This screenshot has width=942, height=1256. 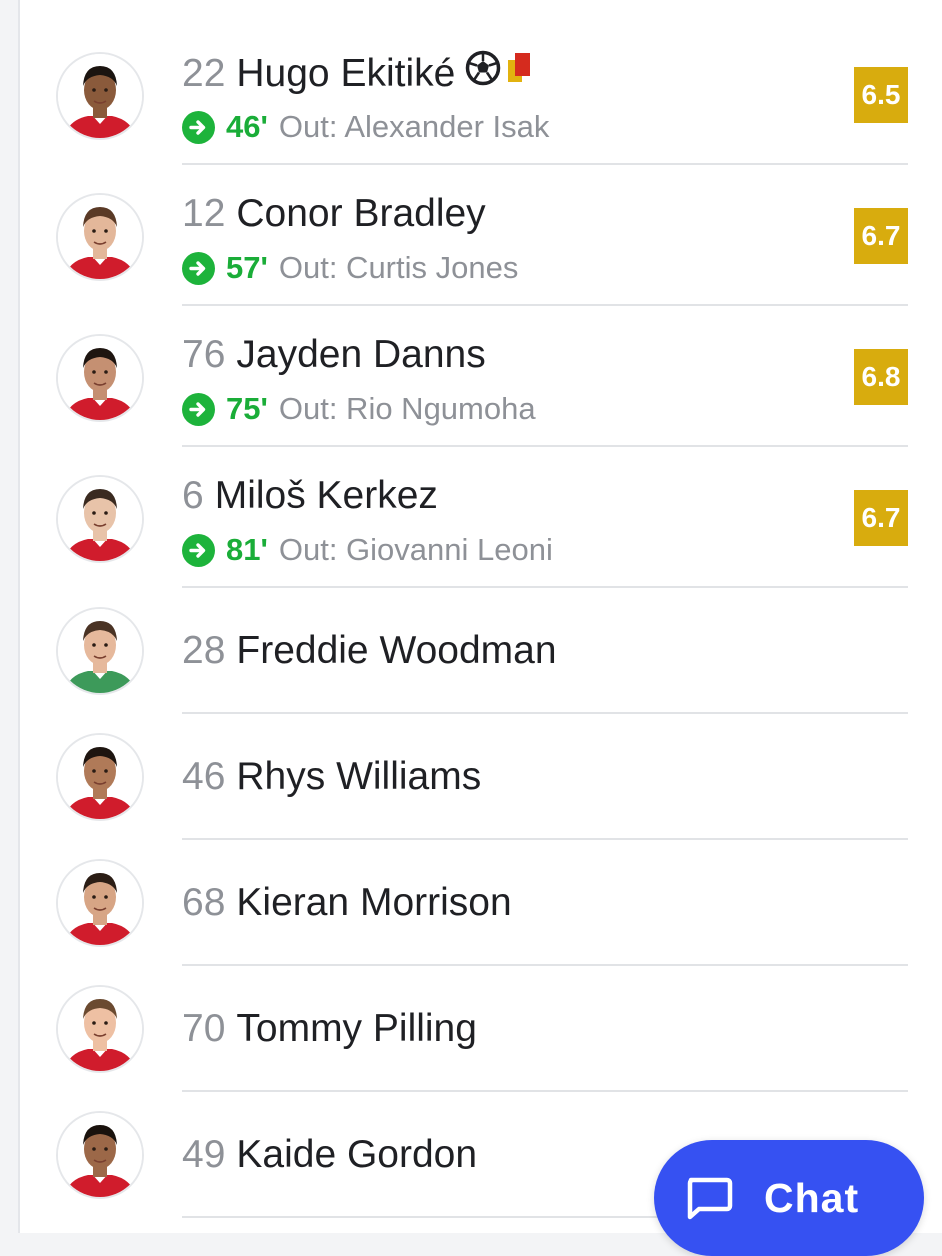 I want to click on player-name-line: 49 Kaide Gordon, so click(x=329, y=1155).